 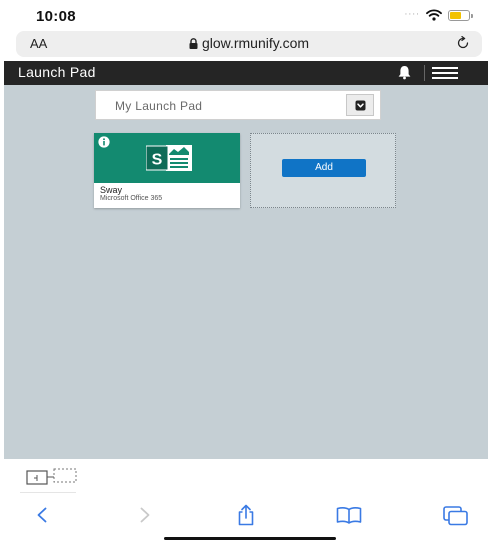 What do you see at coordinates (255, 43) in the screenshot?
I see `url-text: glow.rmunify.com` at bounding box center [255, 43].